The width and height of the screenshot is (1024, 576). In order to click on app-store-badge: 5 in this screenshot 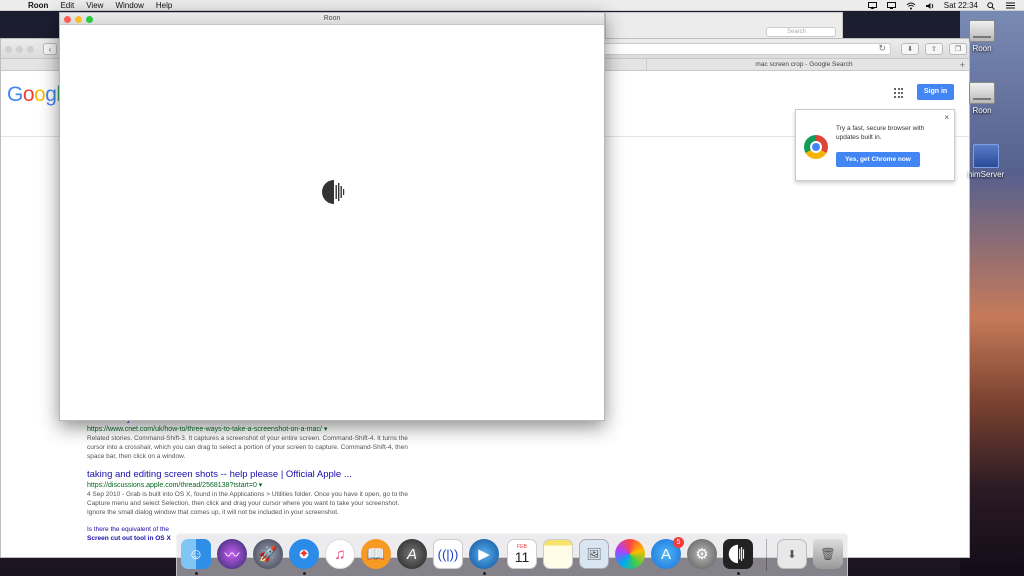, I will do `click(678, 542)`.